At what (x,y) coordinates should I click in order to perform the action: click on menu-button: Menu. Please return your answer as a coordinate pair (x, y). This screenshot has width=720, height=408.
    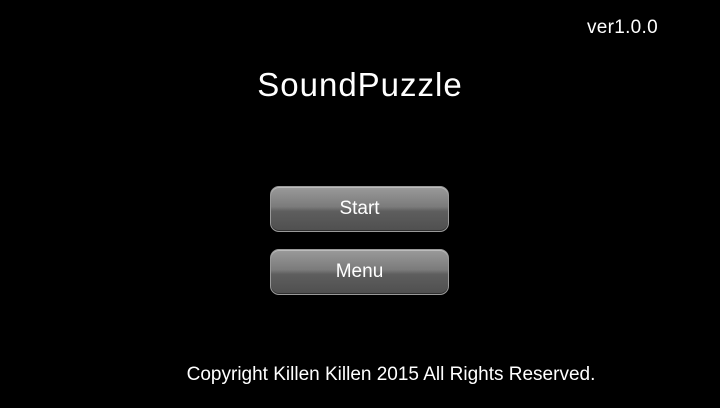
    Looking at the image, I should click on (359, 272).